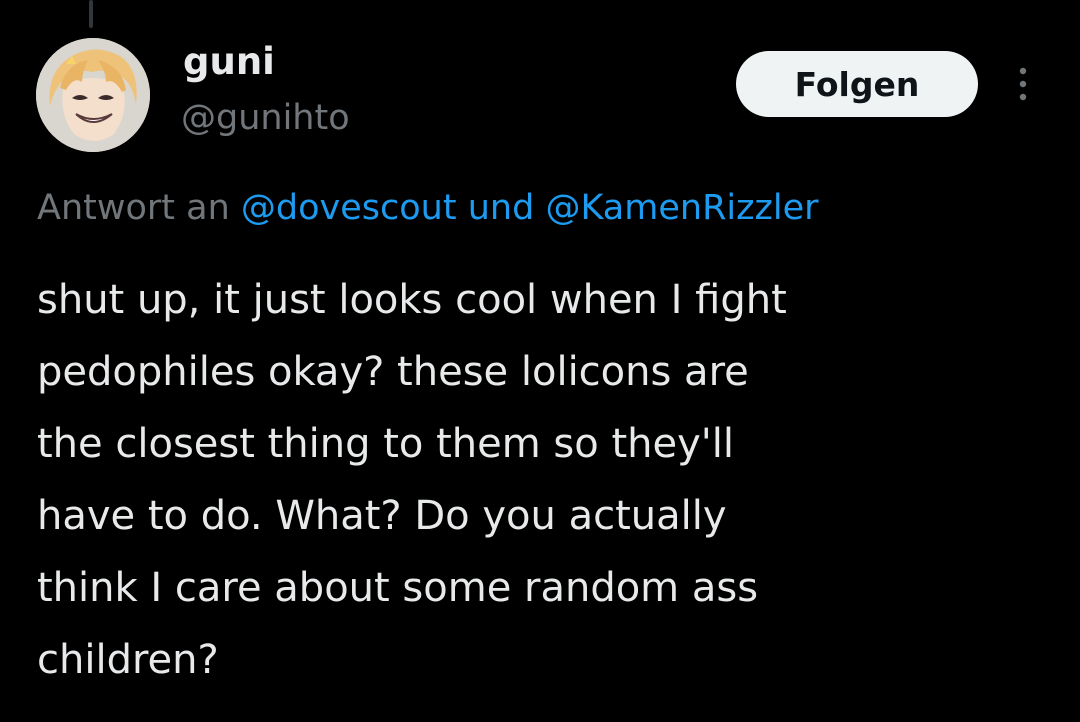 The width and height of the screenshot is (1080, 722). Describe the element at coordinates (133, 208) in the screenshot. I see `reply-prefix: Antwort an` at that location.